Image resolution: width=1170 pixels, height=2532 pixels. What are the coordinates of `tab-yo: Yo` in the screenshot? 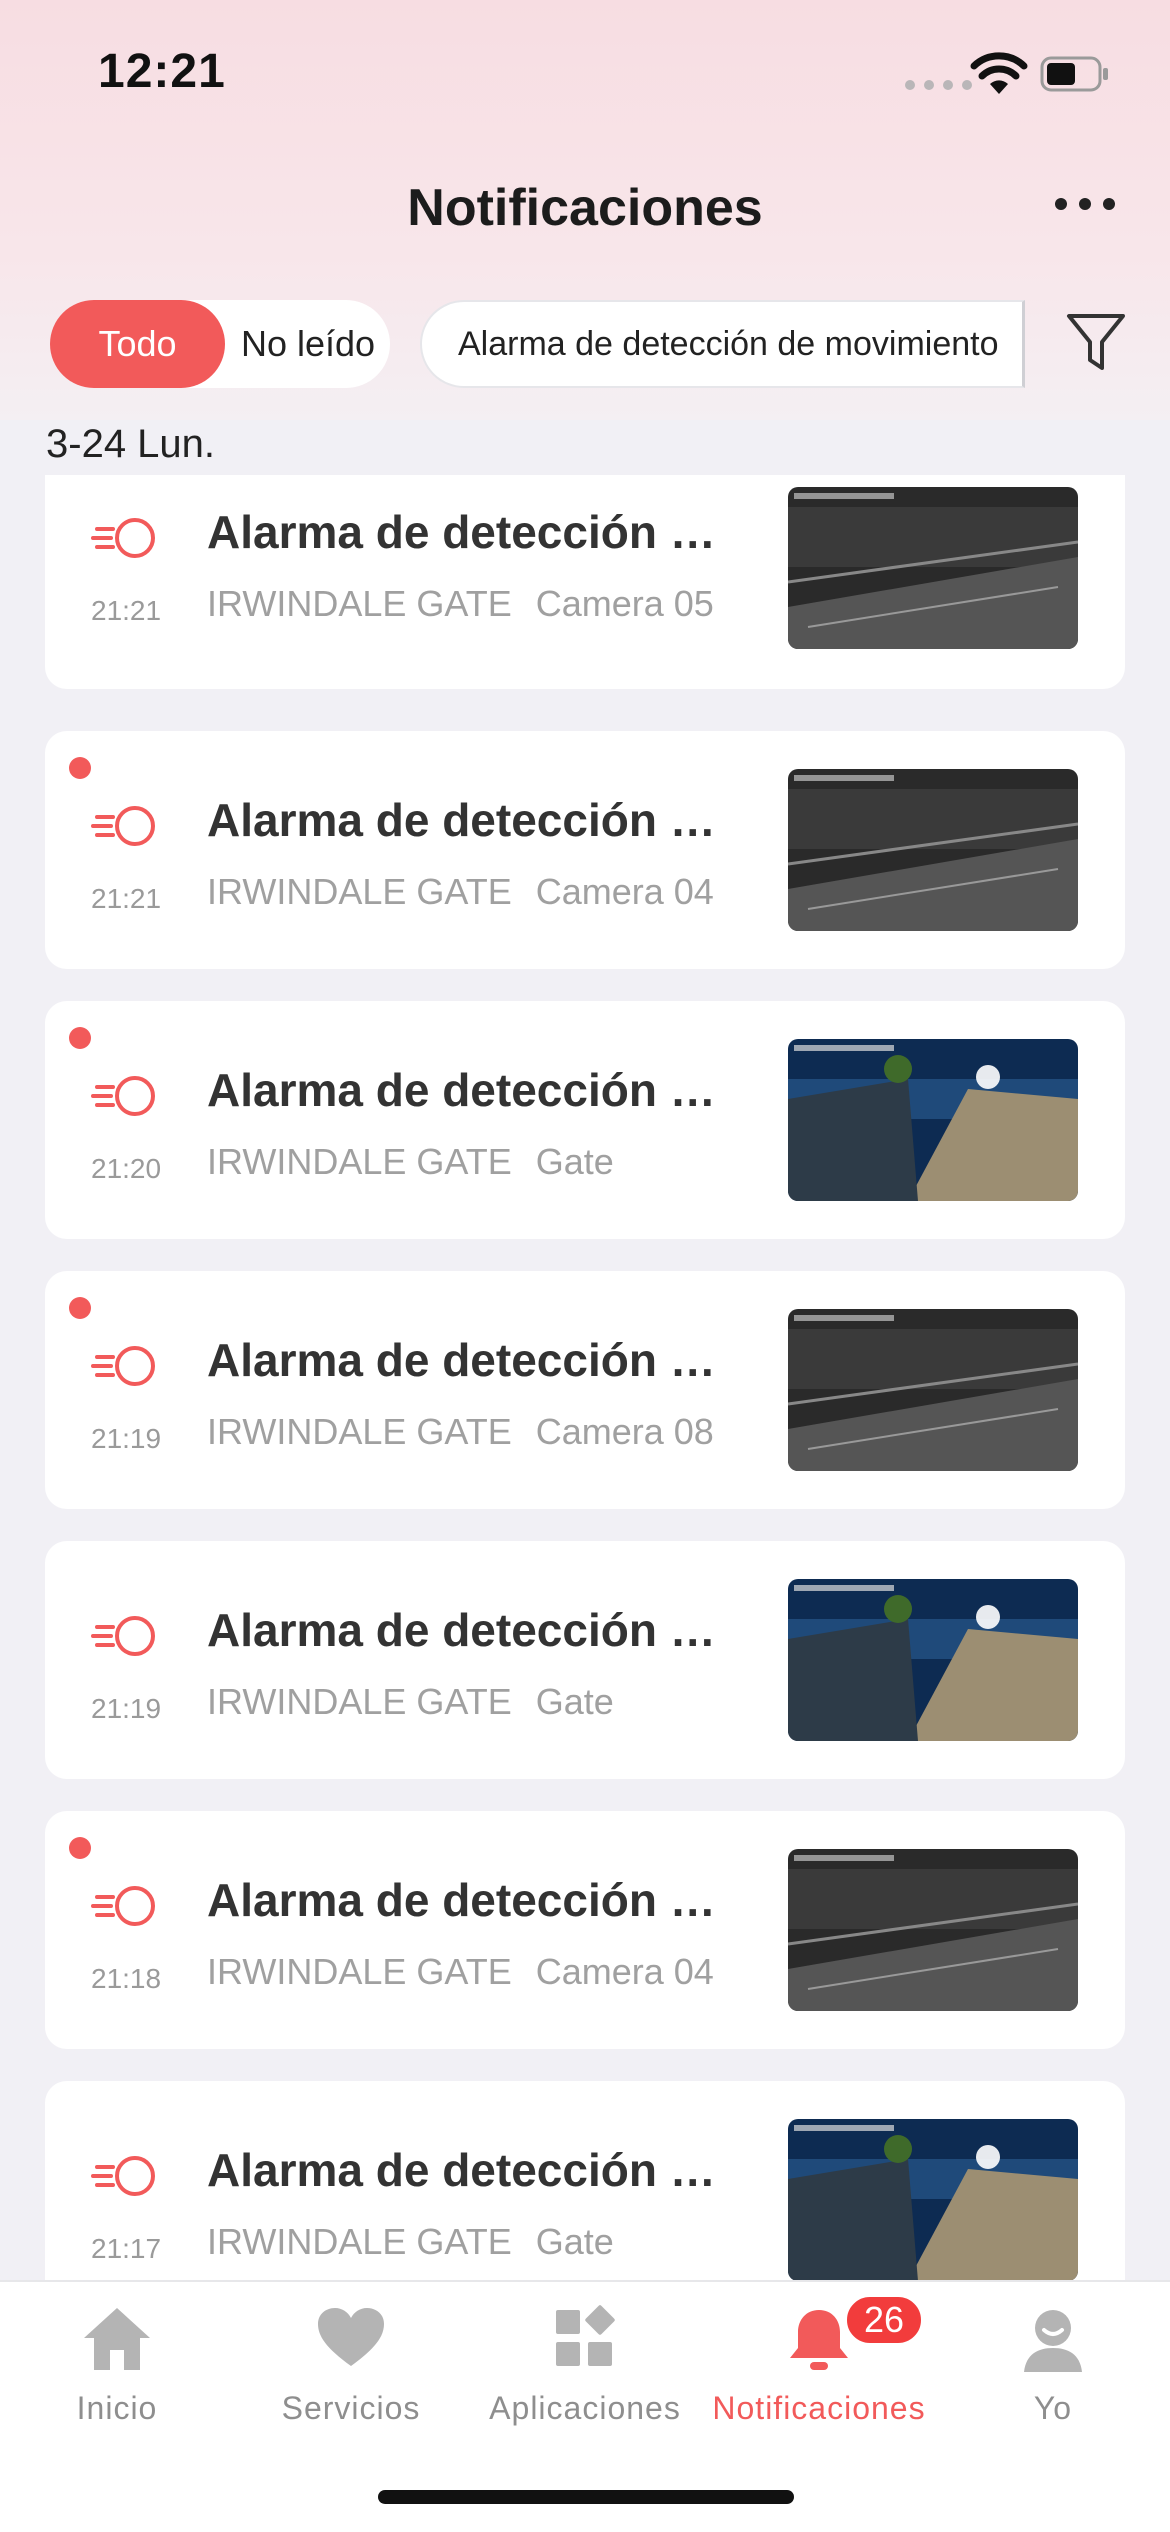 It's located at (1053, 2362).